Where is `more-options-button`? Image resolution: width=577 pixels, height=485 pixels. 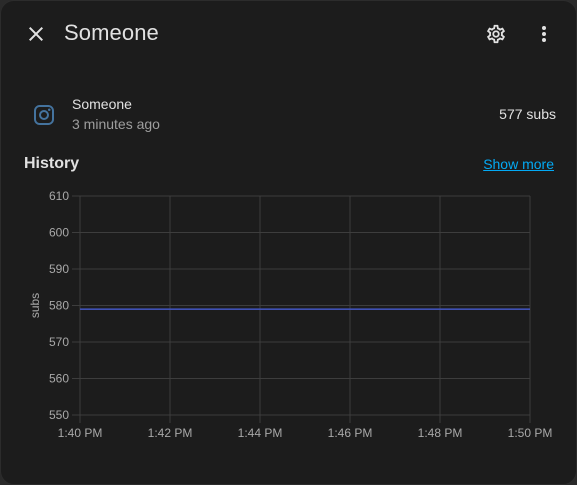
more-options-button is located at coordinates (544, 34).